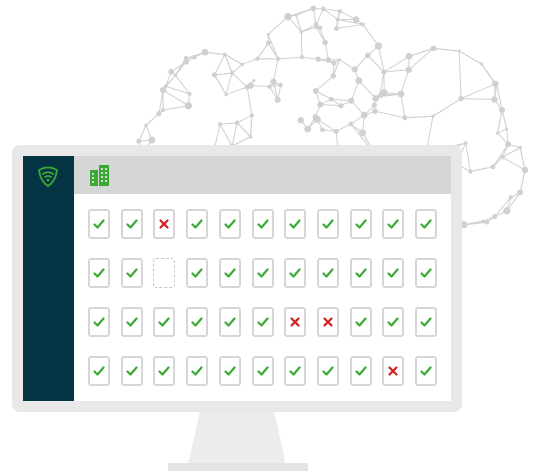 The image size is (542, 473). Describe the element at coordinates (48, 177) in the screenshot. I see `shield-wifi-icon` at that location.